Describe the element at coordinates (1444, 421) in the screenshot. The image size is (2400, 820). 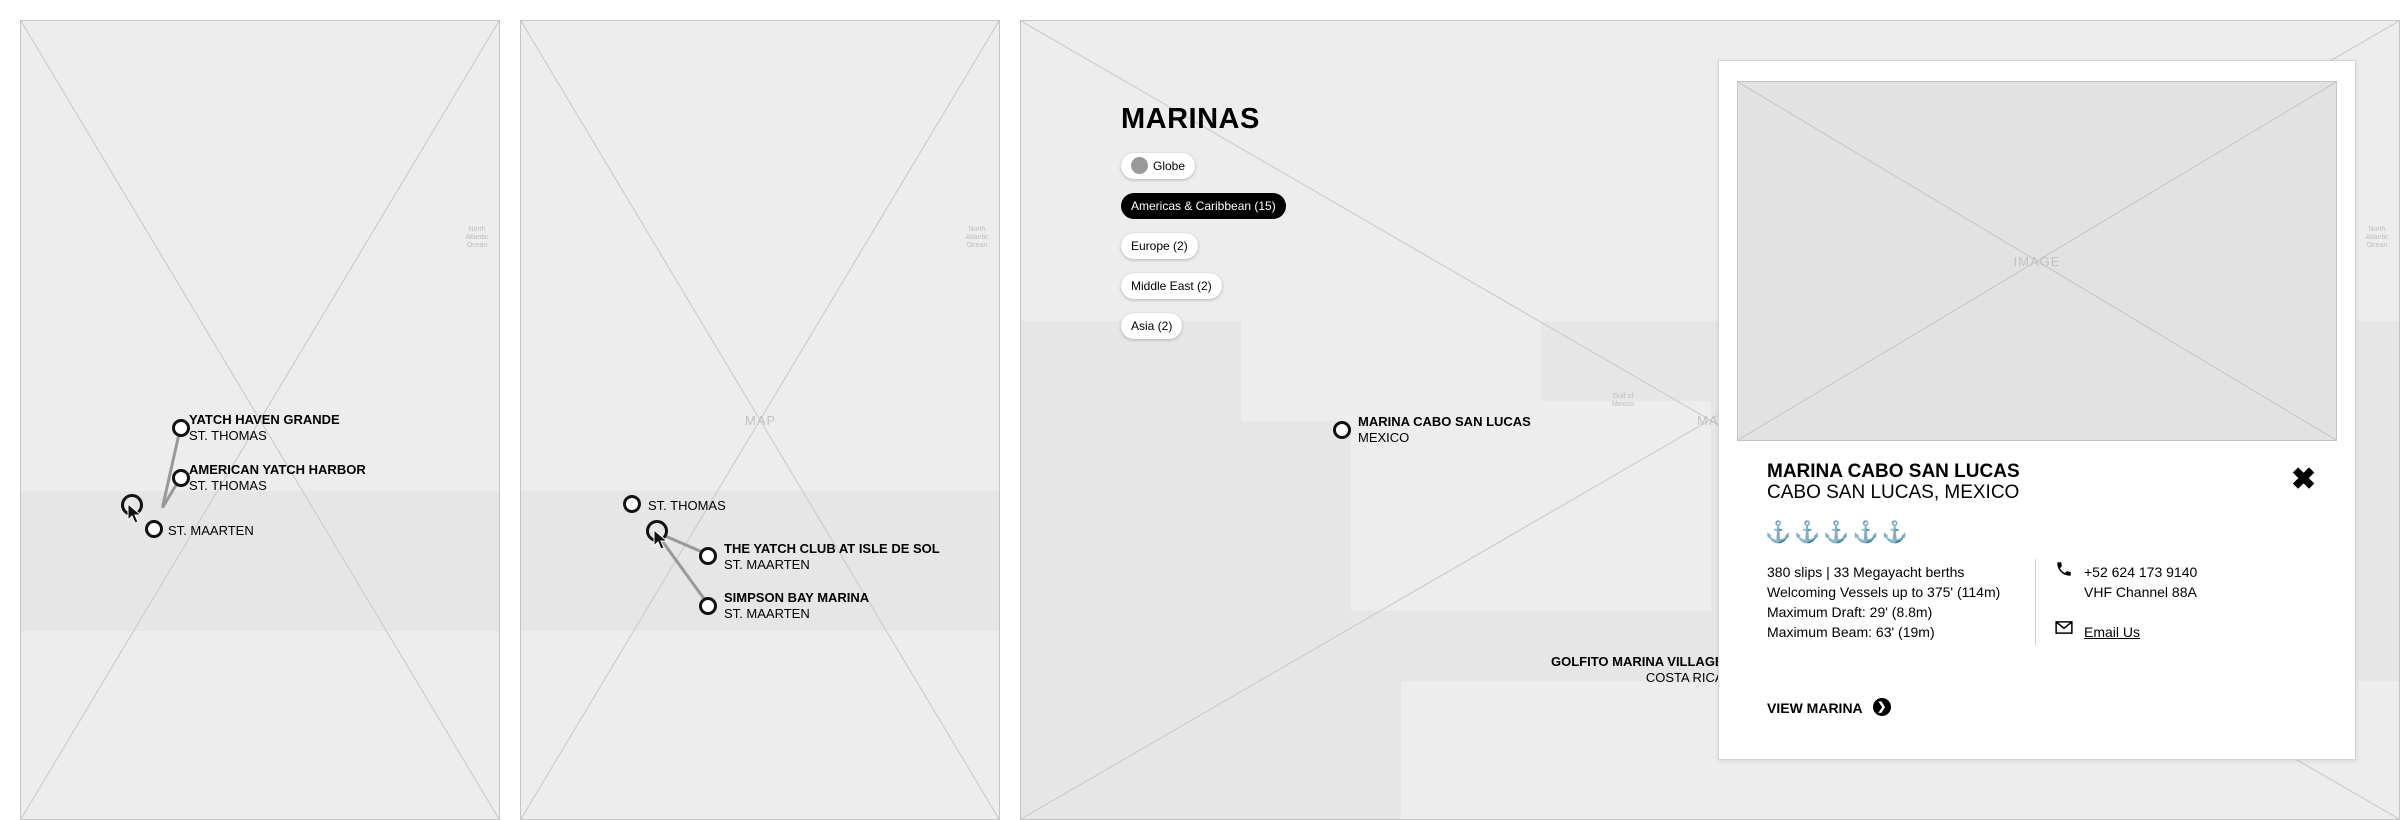
I see `marina-name: MARINA CABO SAN LUCAS` at that location.